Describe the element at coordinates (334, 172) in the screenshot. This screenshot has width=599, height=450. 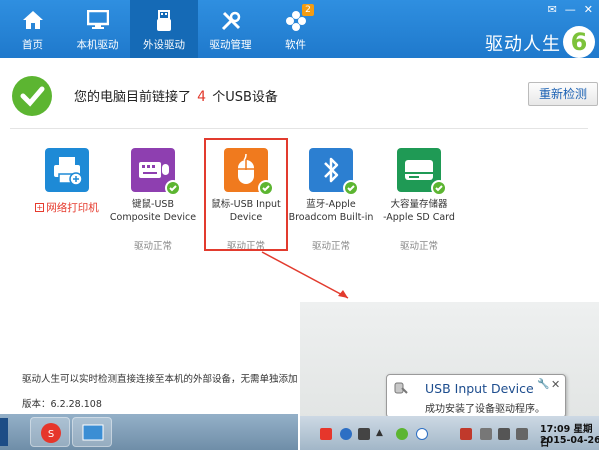
I see `bluetooth-icon` at that location.